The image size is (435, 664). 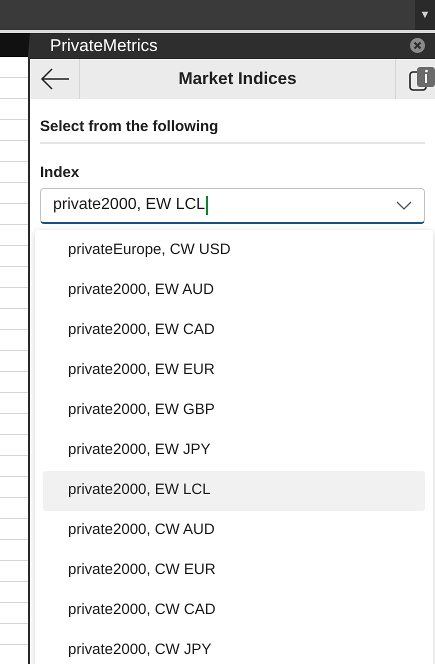 I want to click on section-heading: Select from the following, so click(x=232, y=130).